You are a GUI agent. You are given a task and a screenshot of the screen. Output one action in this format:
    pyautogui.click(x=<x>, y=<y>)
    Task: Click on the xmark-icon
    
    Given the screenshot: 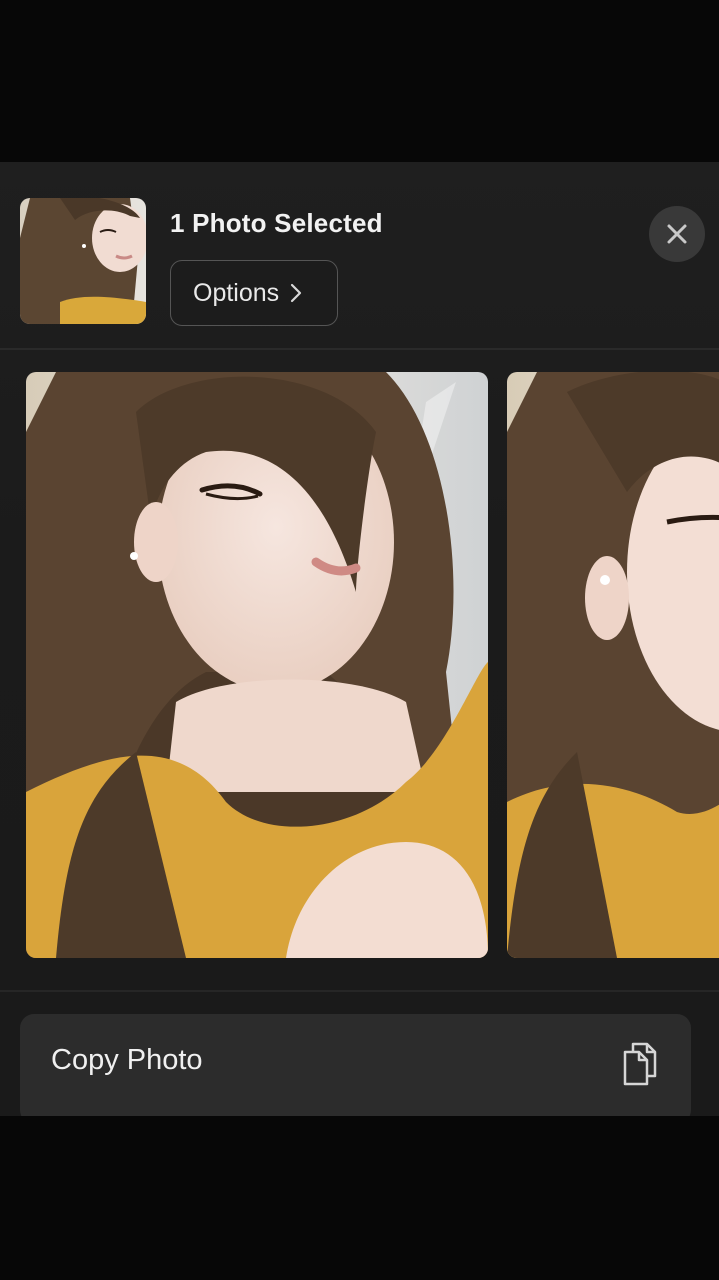 What is the action you would take?
    pyautogui.click(x=677, y=234)
    